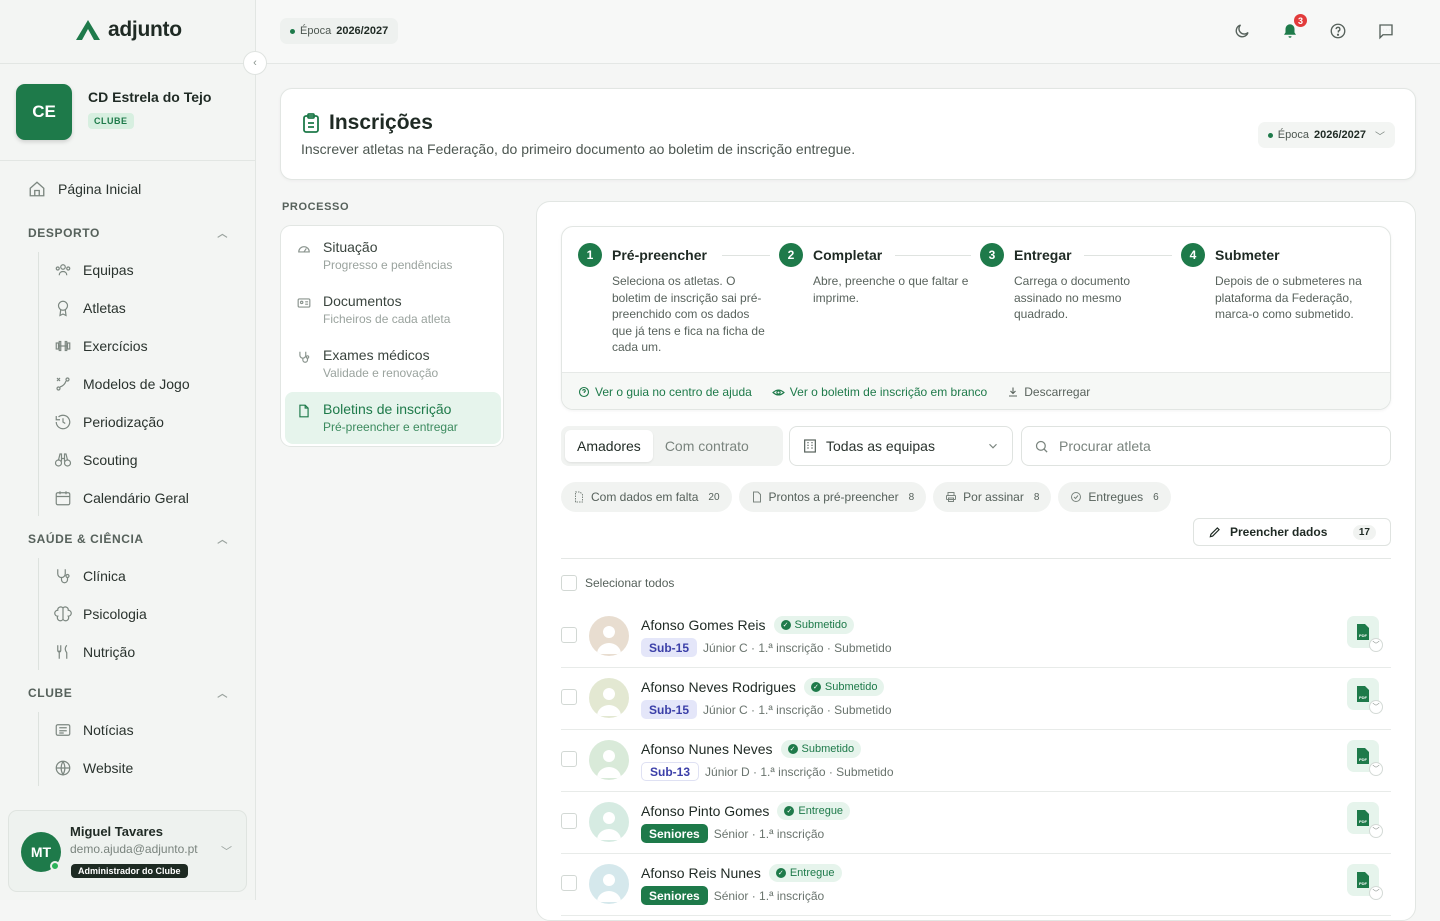 Image resolution: width=1440 pixels, height=921 pixels. I want to click on athlete-name: Afonso Neves Rodrigues, so click(718, 687).